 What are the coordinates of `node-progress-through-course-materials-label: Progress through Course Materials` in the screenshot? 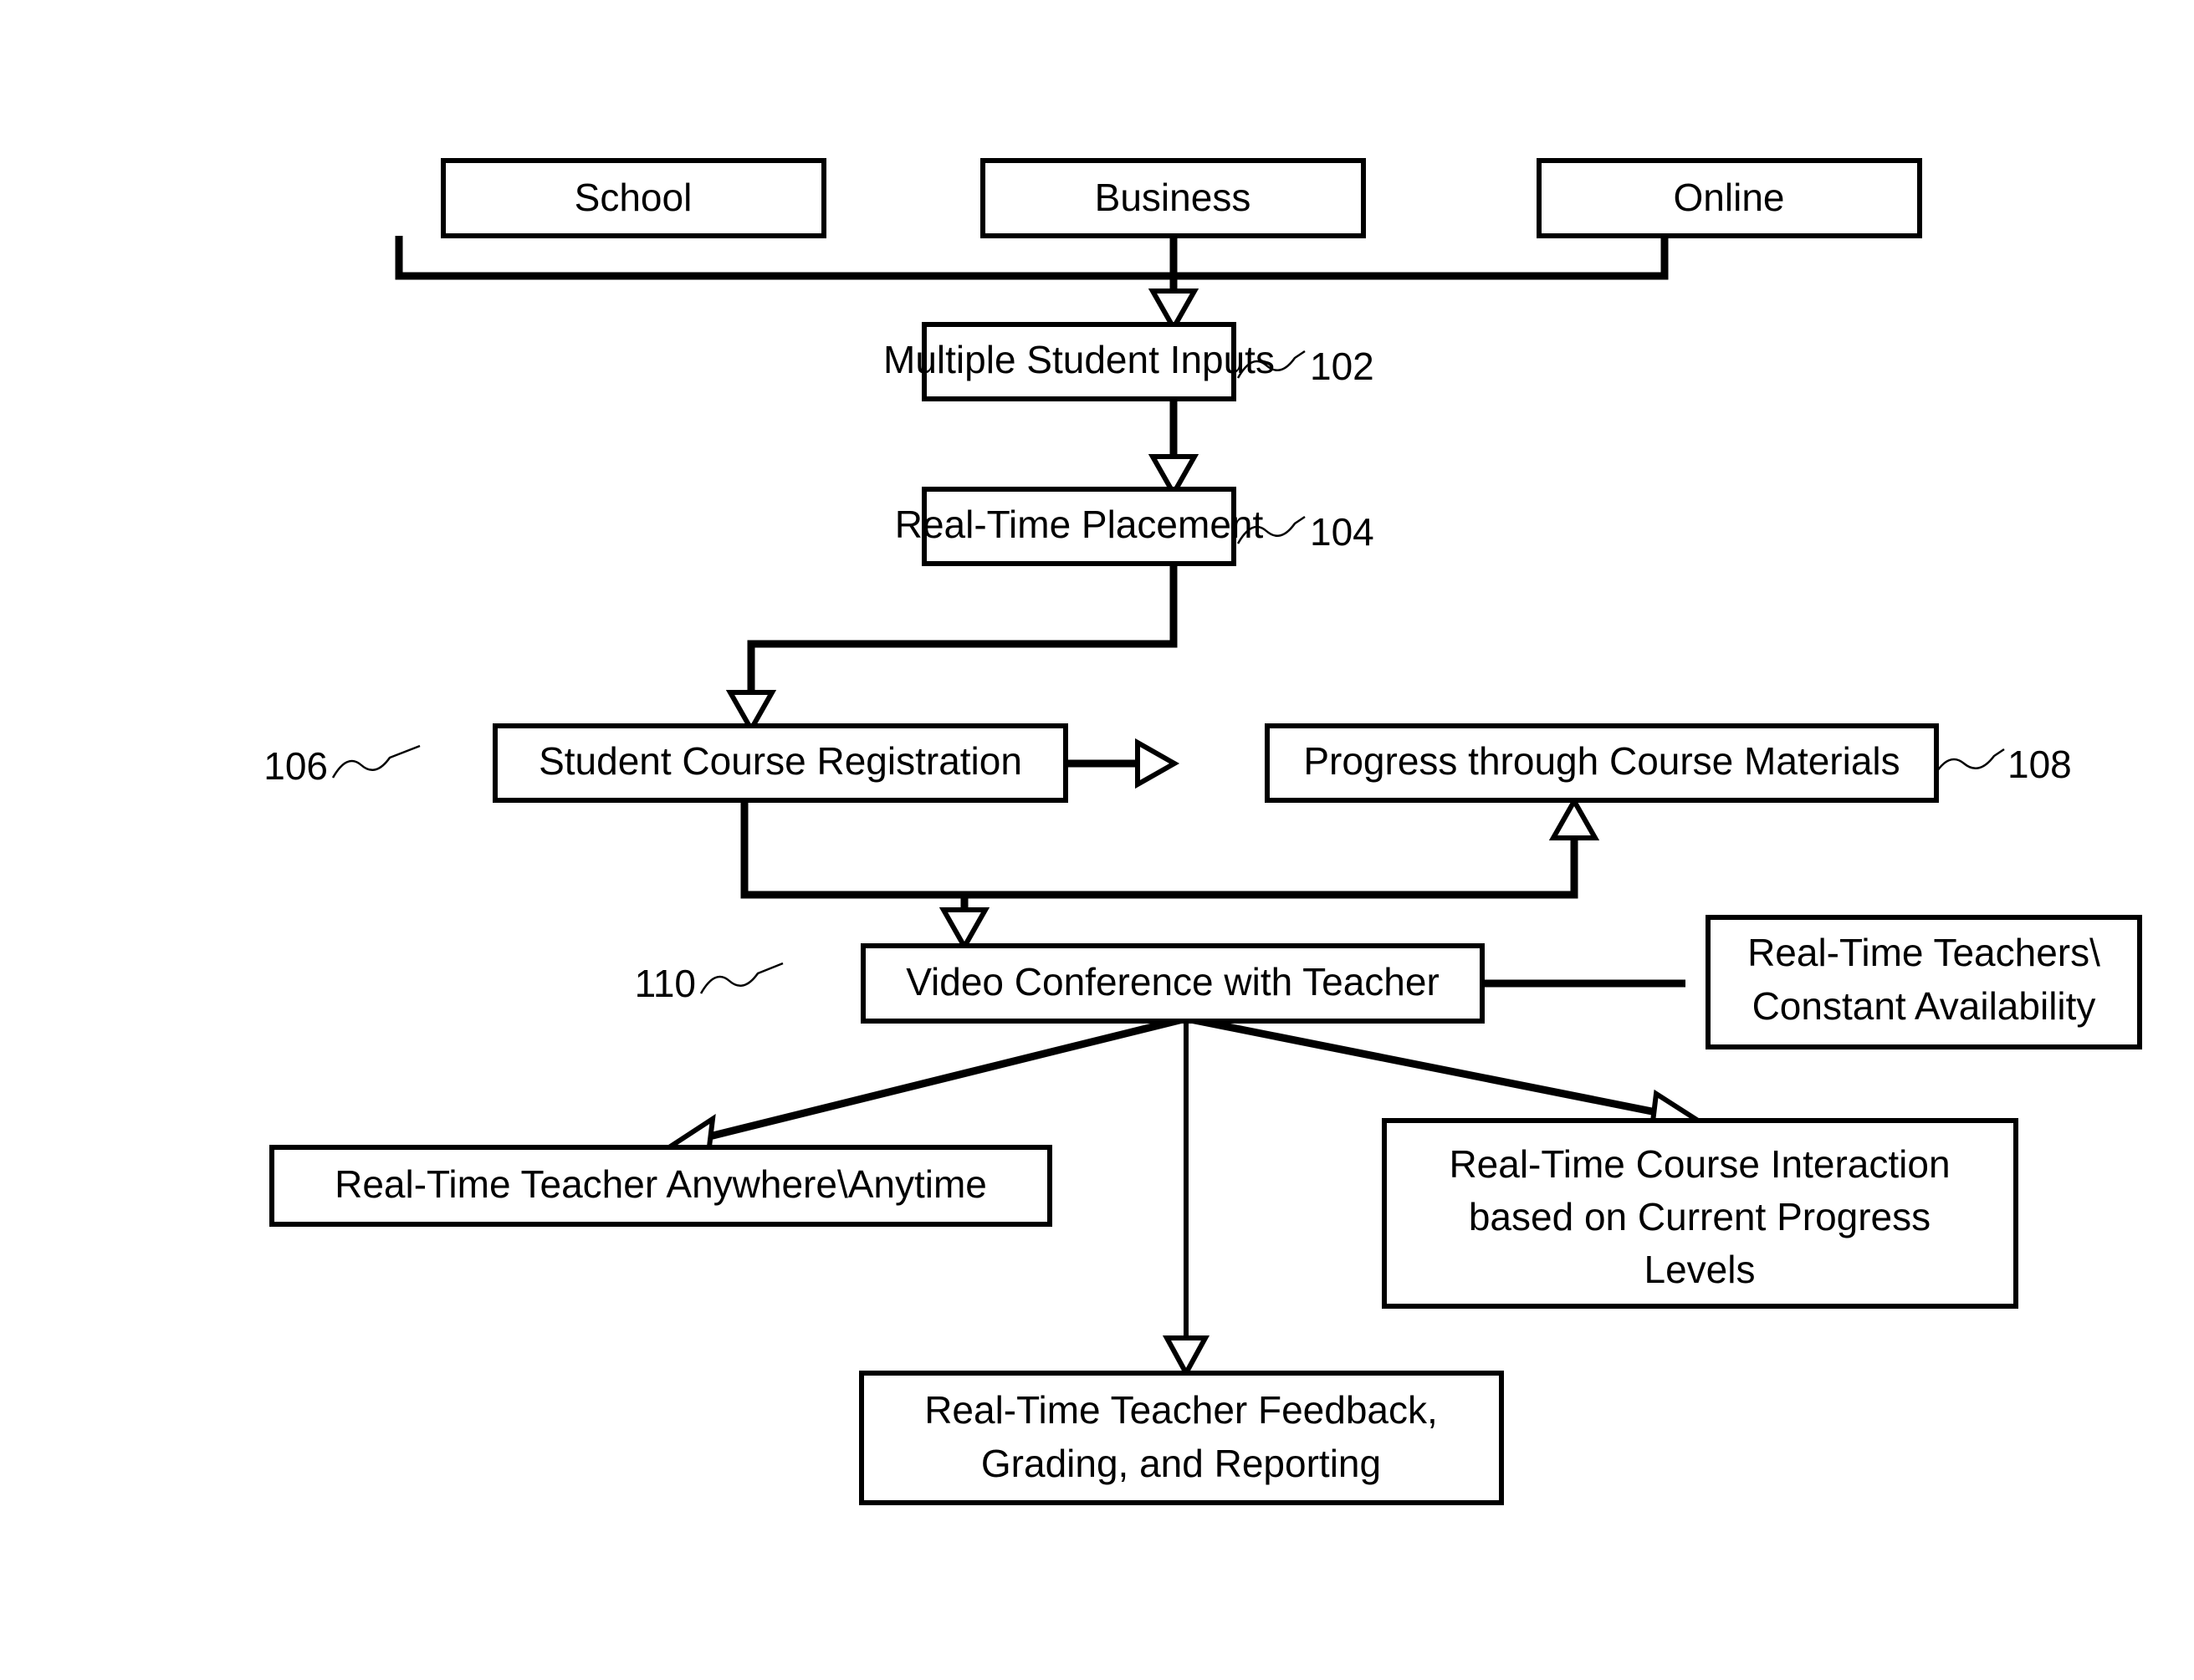 It's located at (1602, 761).